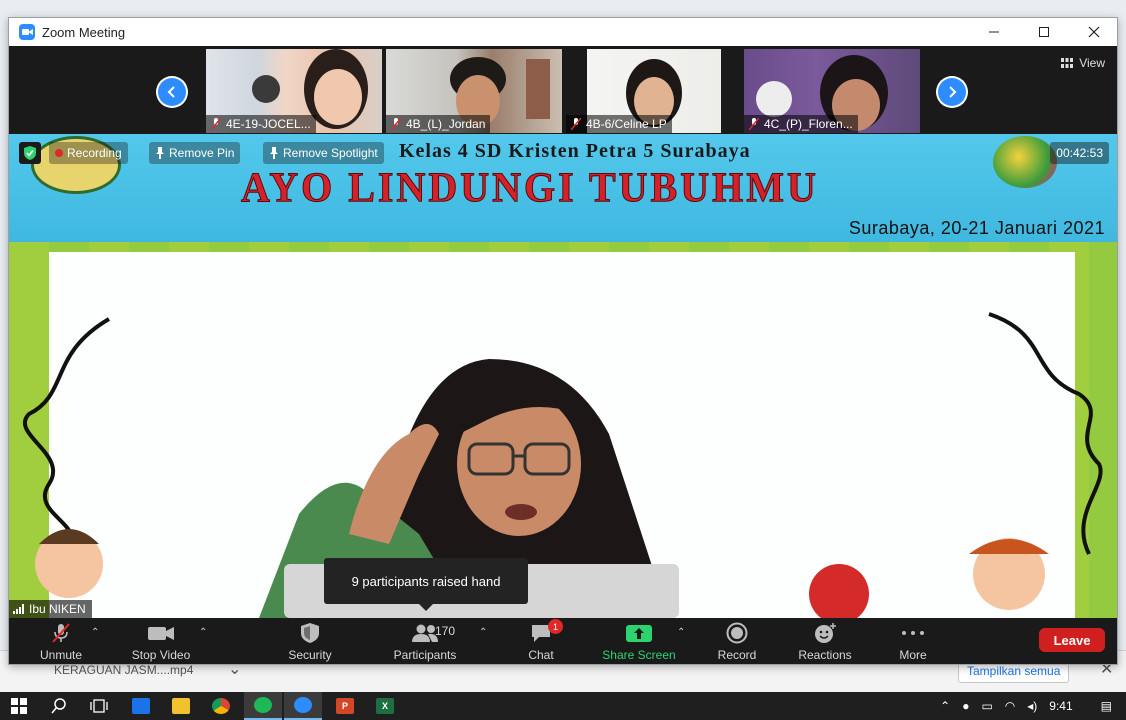 The image size is (1126, 720). I want to click on unmute-button: Unmute, so click(61, 643).